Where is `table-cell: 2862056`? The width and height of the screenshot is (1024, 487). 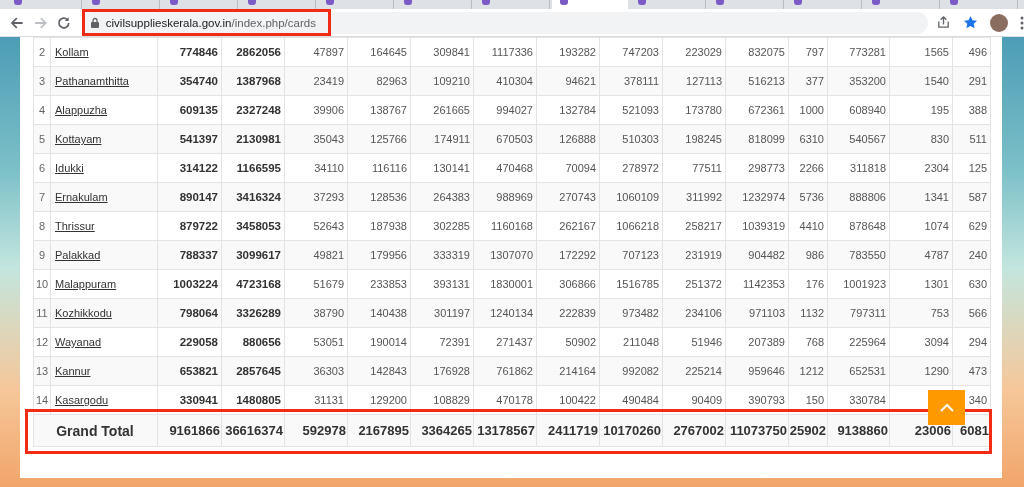 table-cell: 2862056 is located at coordinates (253, 52).